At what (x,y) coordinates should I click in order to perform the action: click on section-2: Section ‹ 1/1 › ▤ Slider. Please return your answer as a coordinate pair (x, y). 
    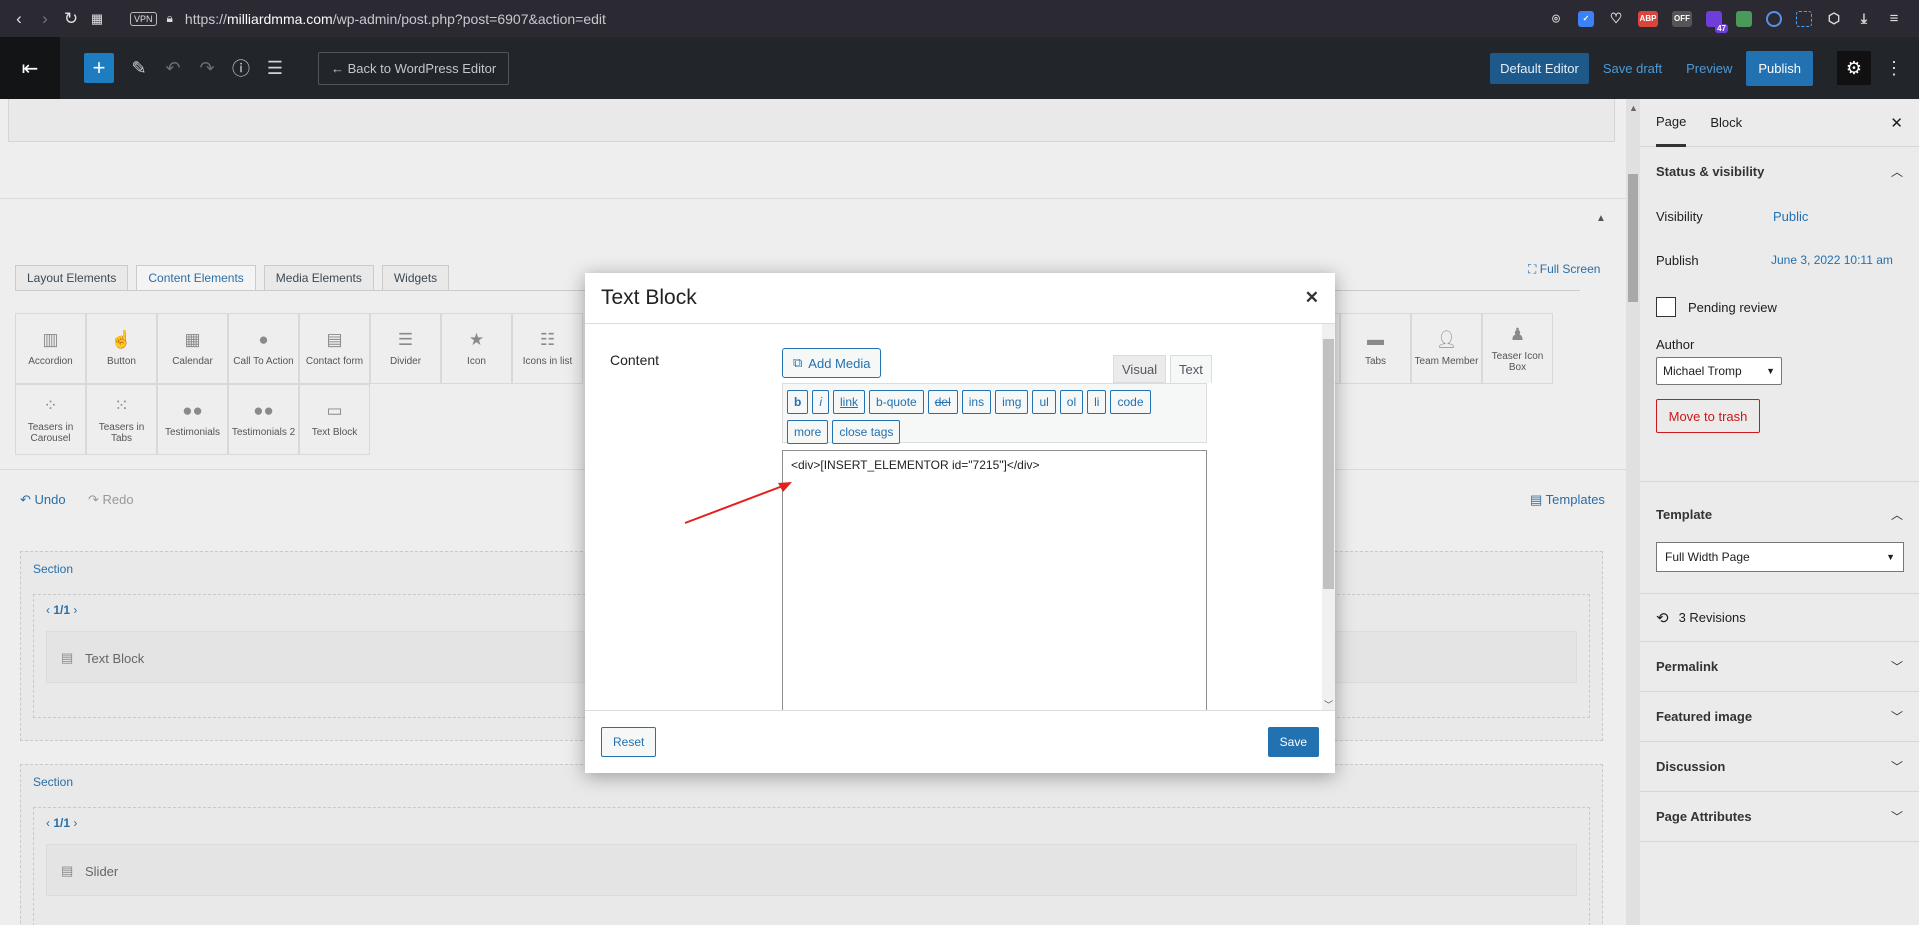
    Looking at the image, I should click on (811, 844).